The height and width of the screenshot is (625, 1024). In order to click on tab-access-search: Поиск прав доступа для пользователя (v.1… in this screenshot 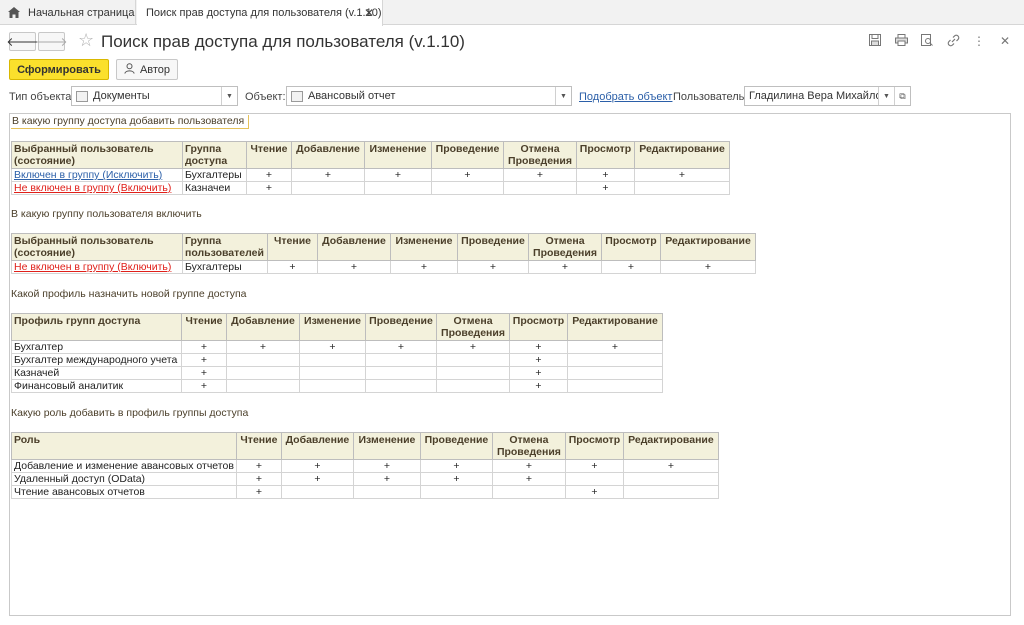, I will do `click(260, 13)`.